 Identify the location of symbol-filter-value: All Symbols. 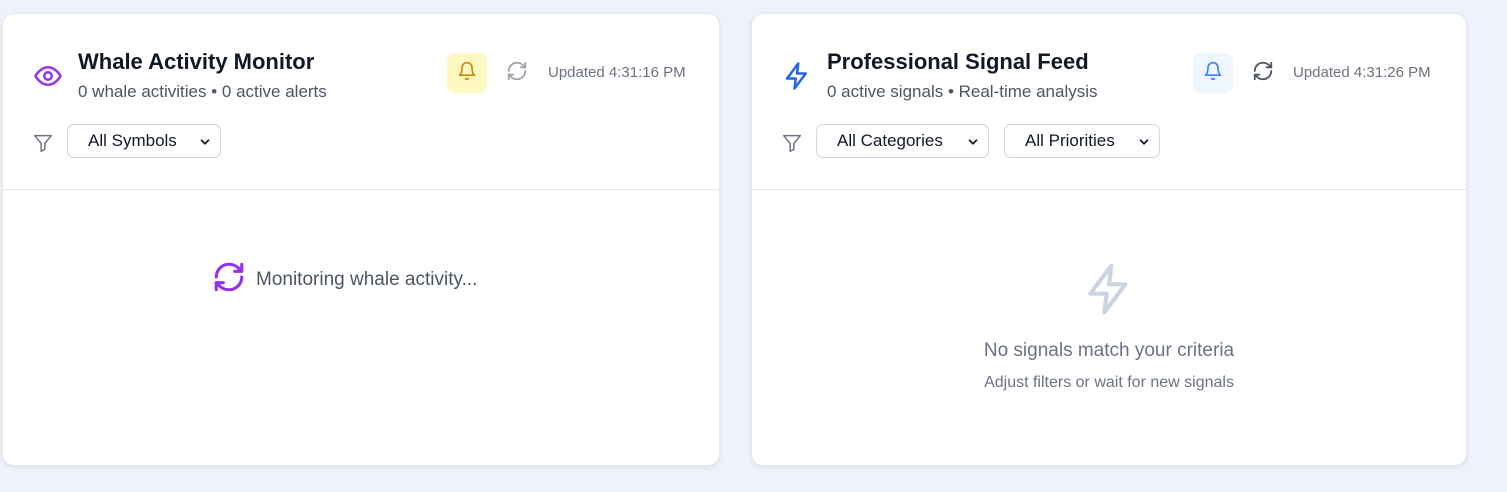
(132, 140).